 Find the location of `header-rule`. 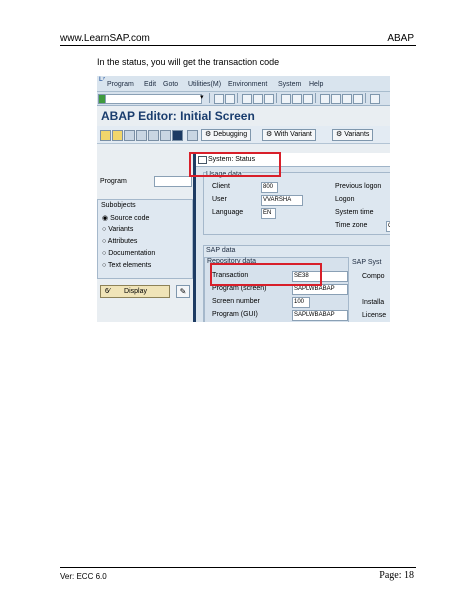

header-rule is located at coordinates (238, 45).